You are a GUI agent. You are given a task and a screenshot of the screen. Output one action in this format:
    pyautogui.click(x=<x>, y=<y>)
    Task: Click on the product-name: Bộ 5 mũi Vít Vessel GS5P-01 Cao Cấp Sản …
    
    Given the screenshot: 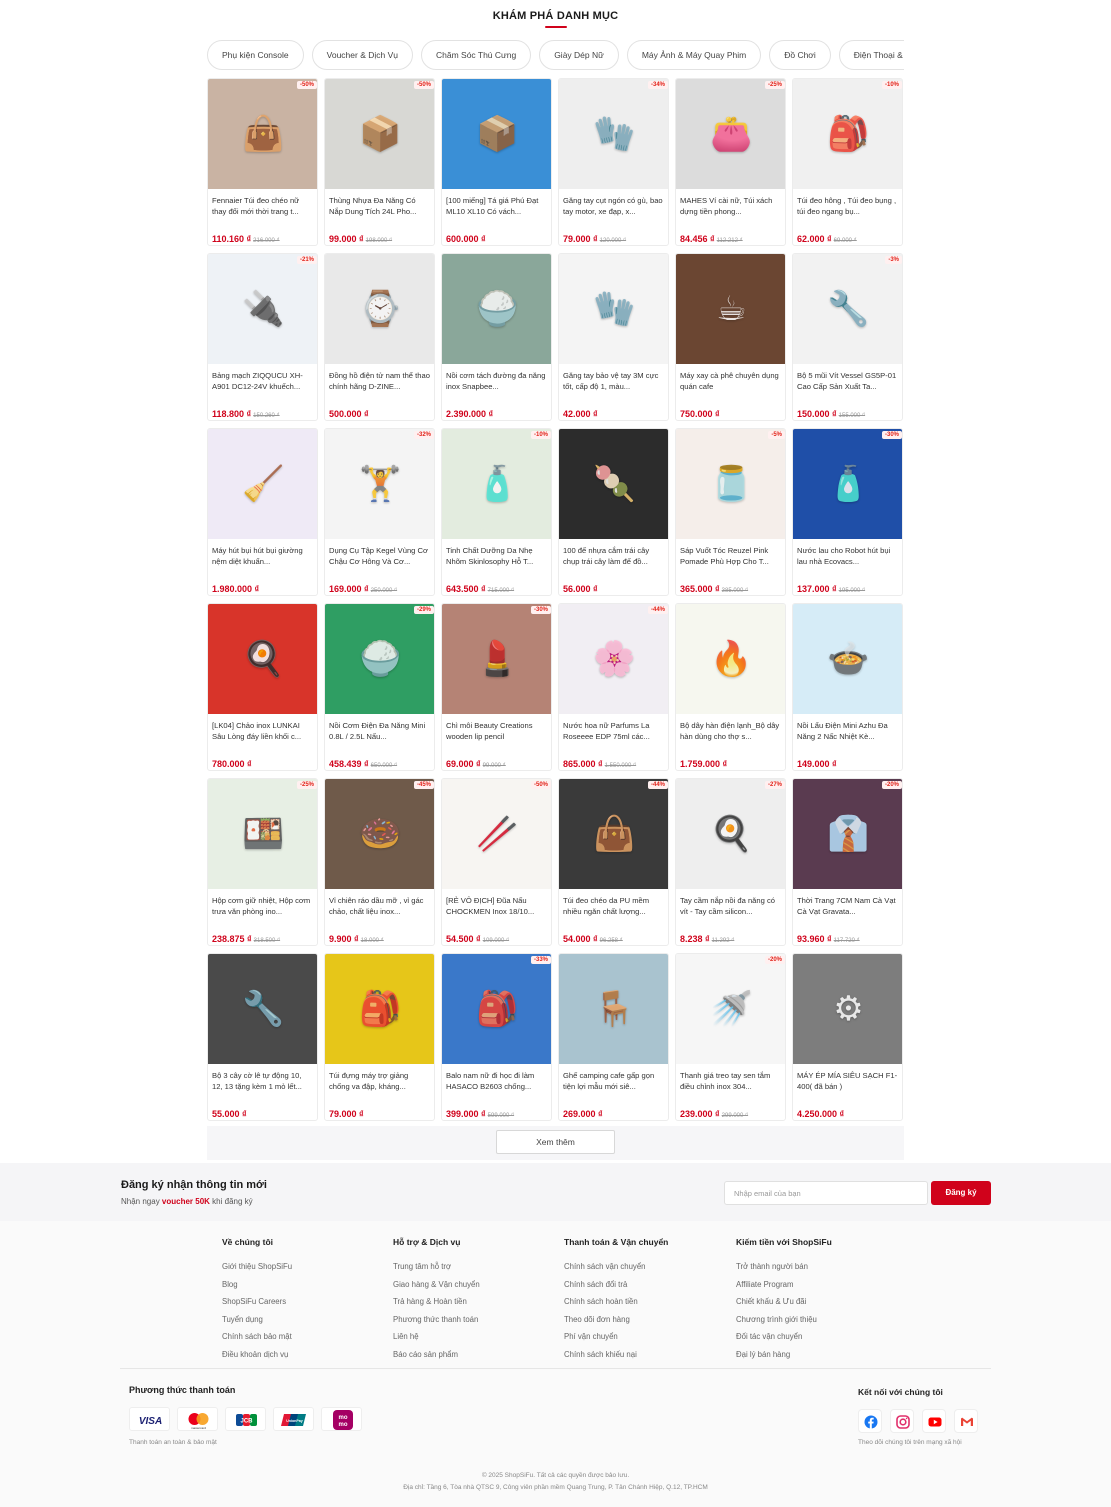 What is the action you would take?
    pyautogui.click(x=847, y=380)
    